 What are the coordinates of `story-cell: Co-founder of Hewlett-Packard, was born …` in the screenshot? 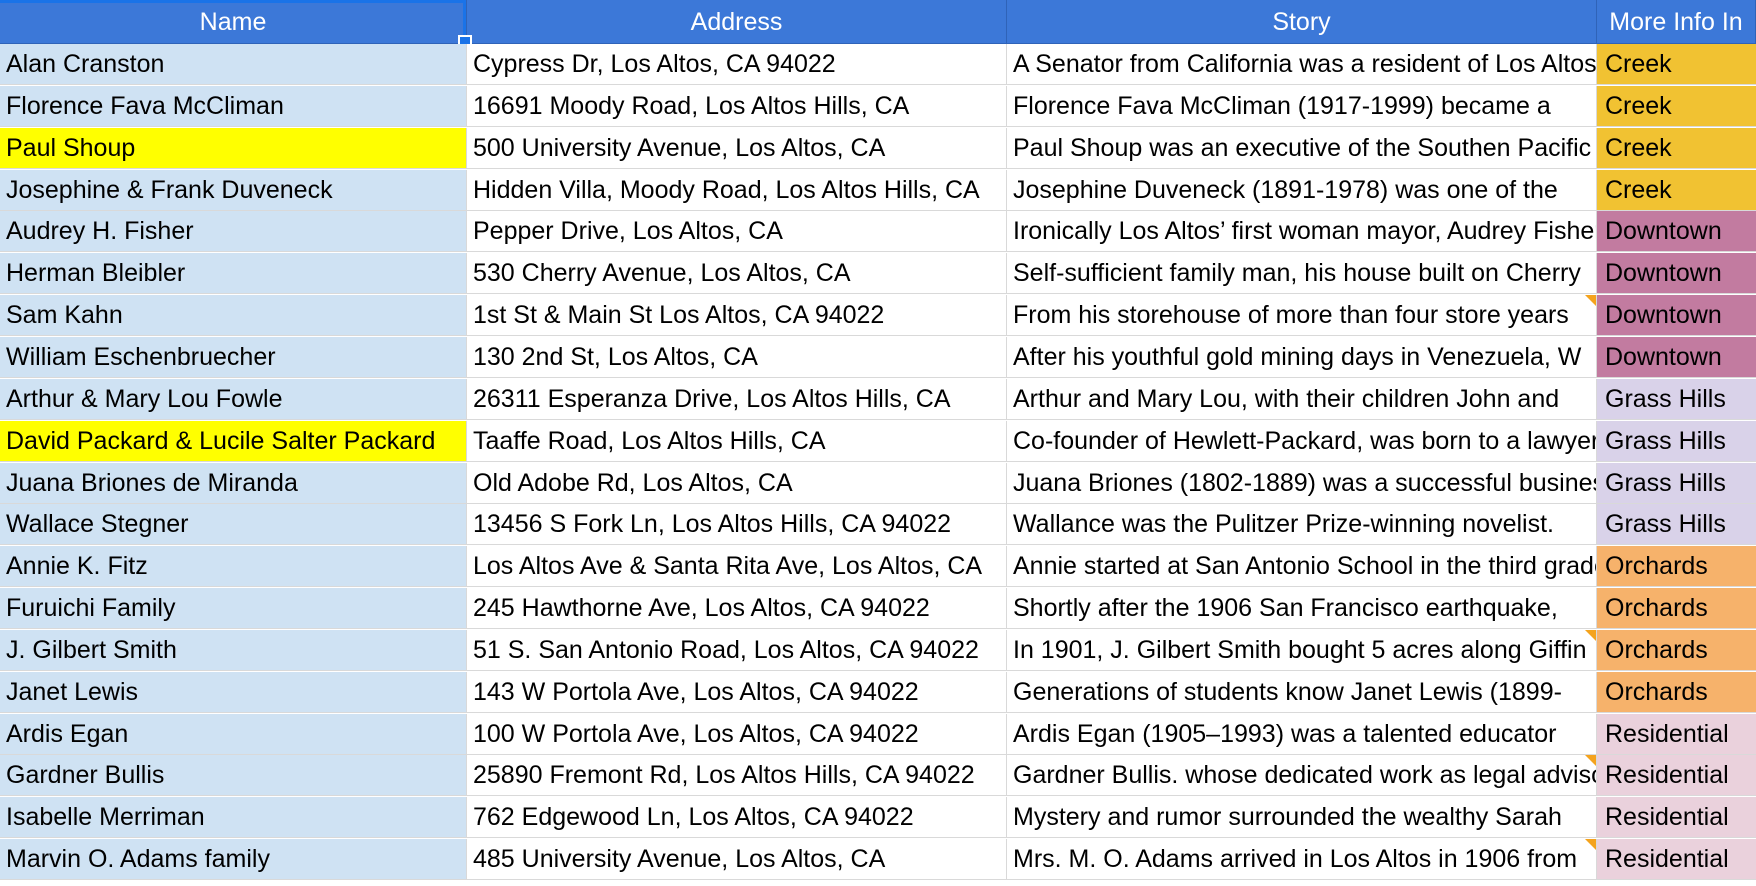 It's located at (1302, 441).